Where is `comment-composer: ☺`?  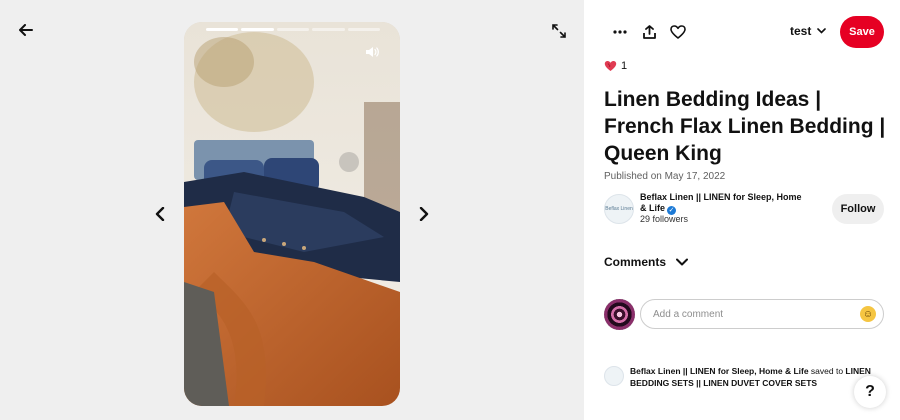 comment-composer: ☺ is located at coordinates (746, 315).